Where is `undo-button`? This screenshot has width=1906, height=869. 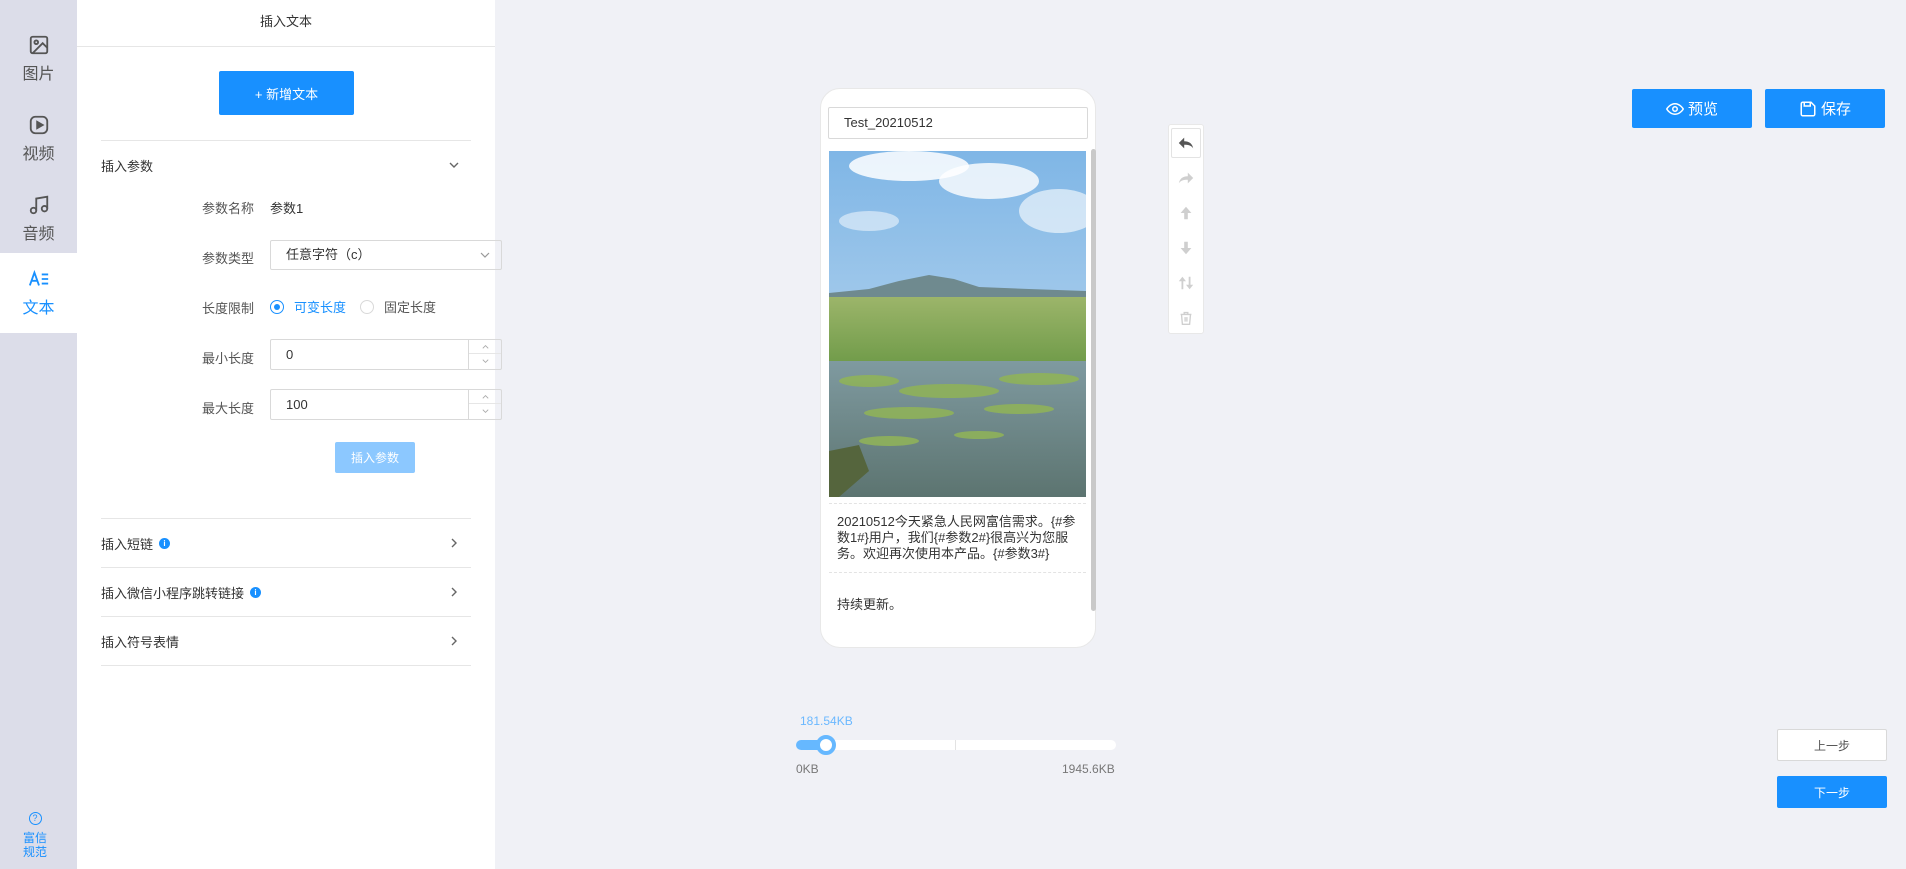 undo-button is located at coordinates (1186, 143).